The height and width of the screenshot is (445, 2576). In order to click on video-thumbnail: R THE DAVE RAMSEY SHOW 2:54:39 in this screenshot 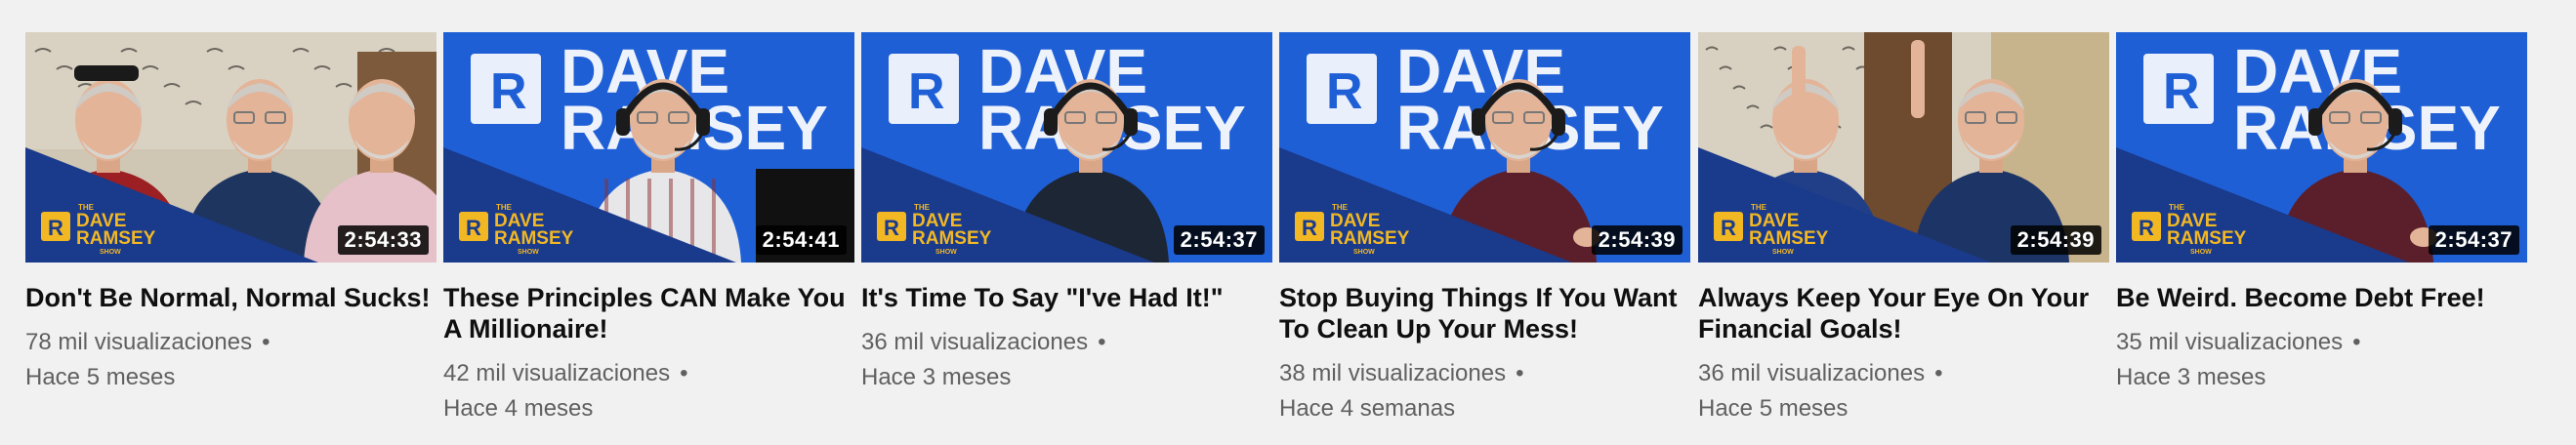, I will do `click(1903, 147)`.